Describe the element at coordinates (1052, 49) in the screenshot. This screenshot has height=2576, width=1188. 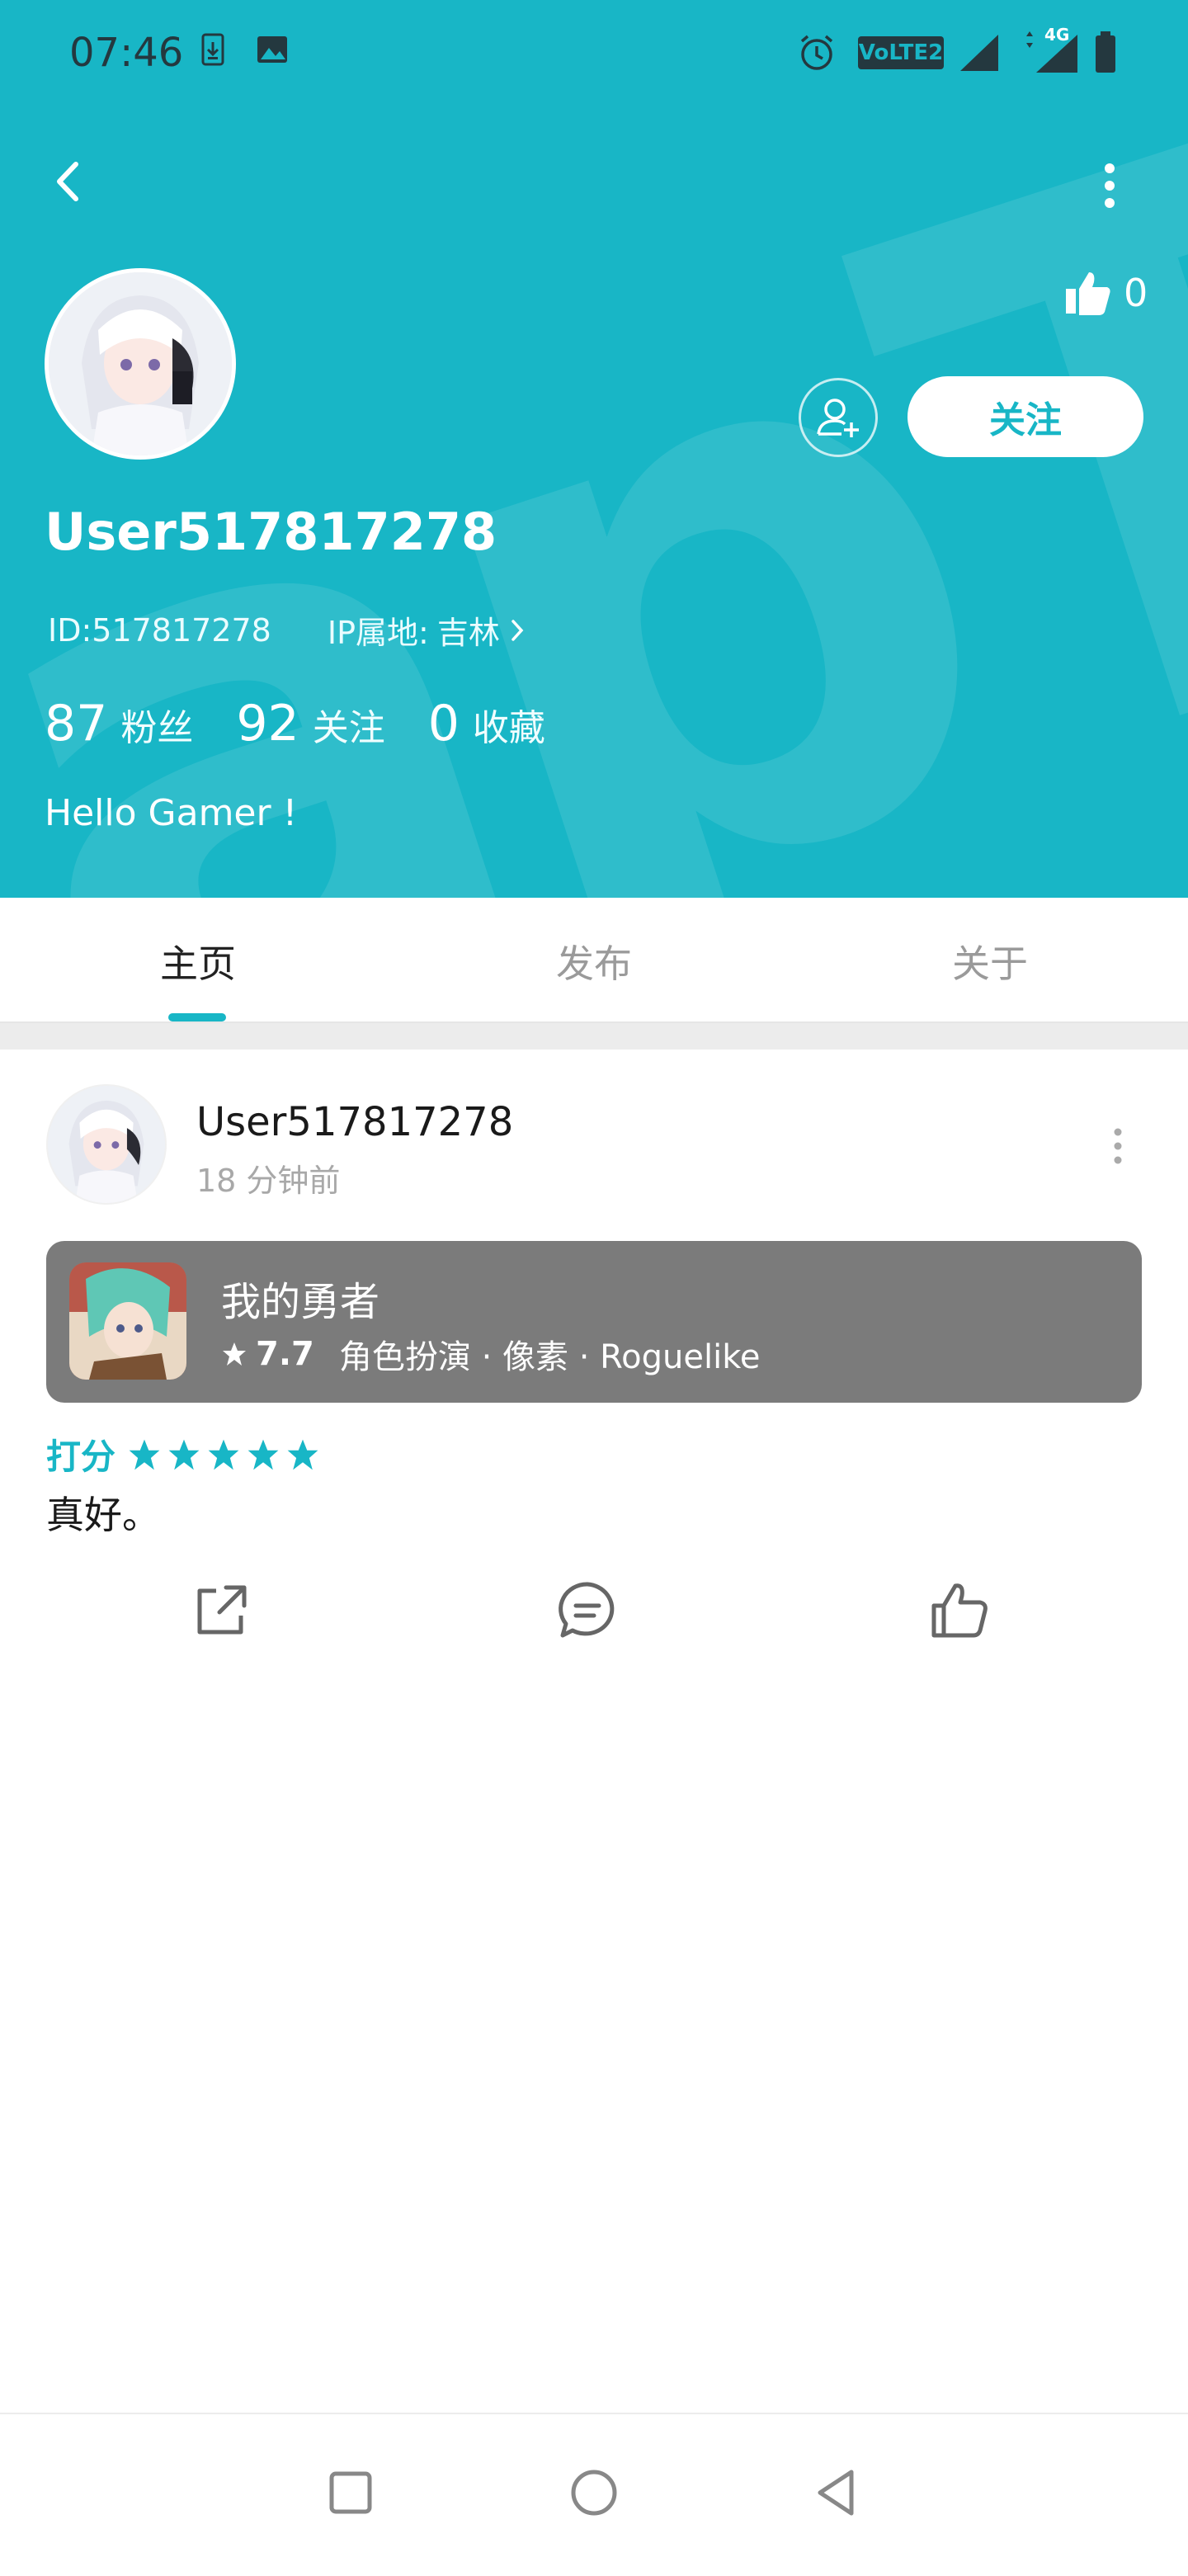
I see `4g-signal-icon: 4G` at that location.